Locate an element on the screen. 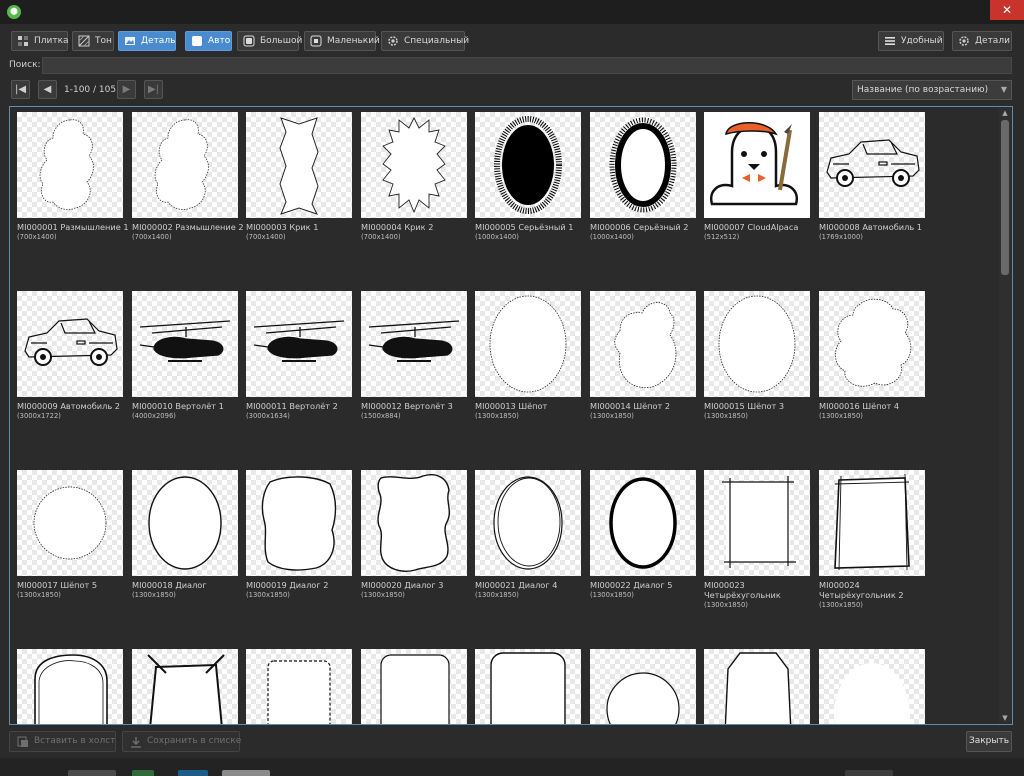  save-to-list-button: Сохранить в списке is located at coordinates (181, 741).